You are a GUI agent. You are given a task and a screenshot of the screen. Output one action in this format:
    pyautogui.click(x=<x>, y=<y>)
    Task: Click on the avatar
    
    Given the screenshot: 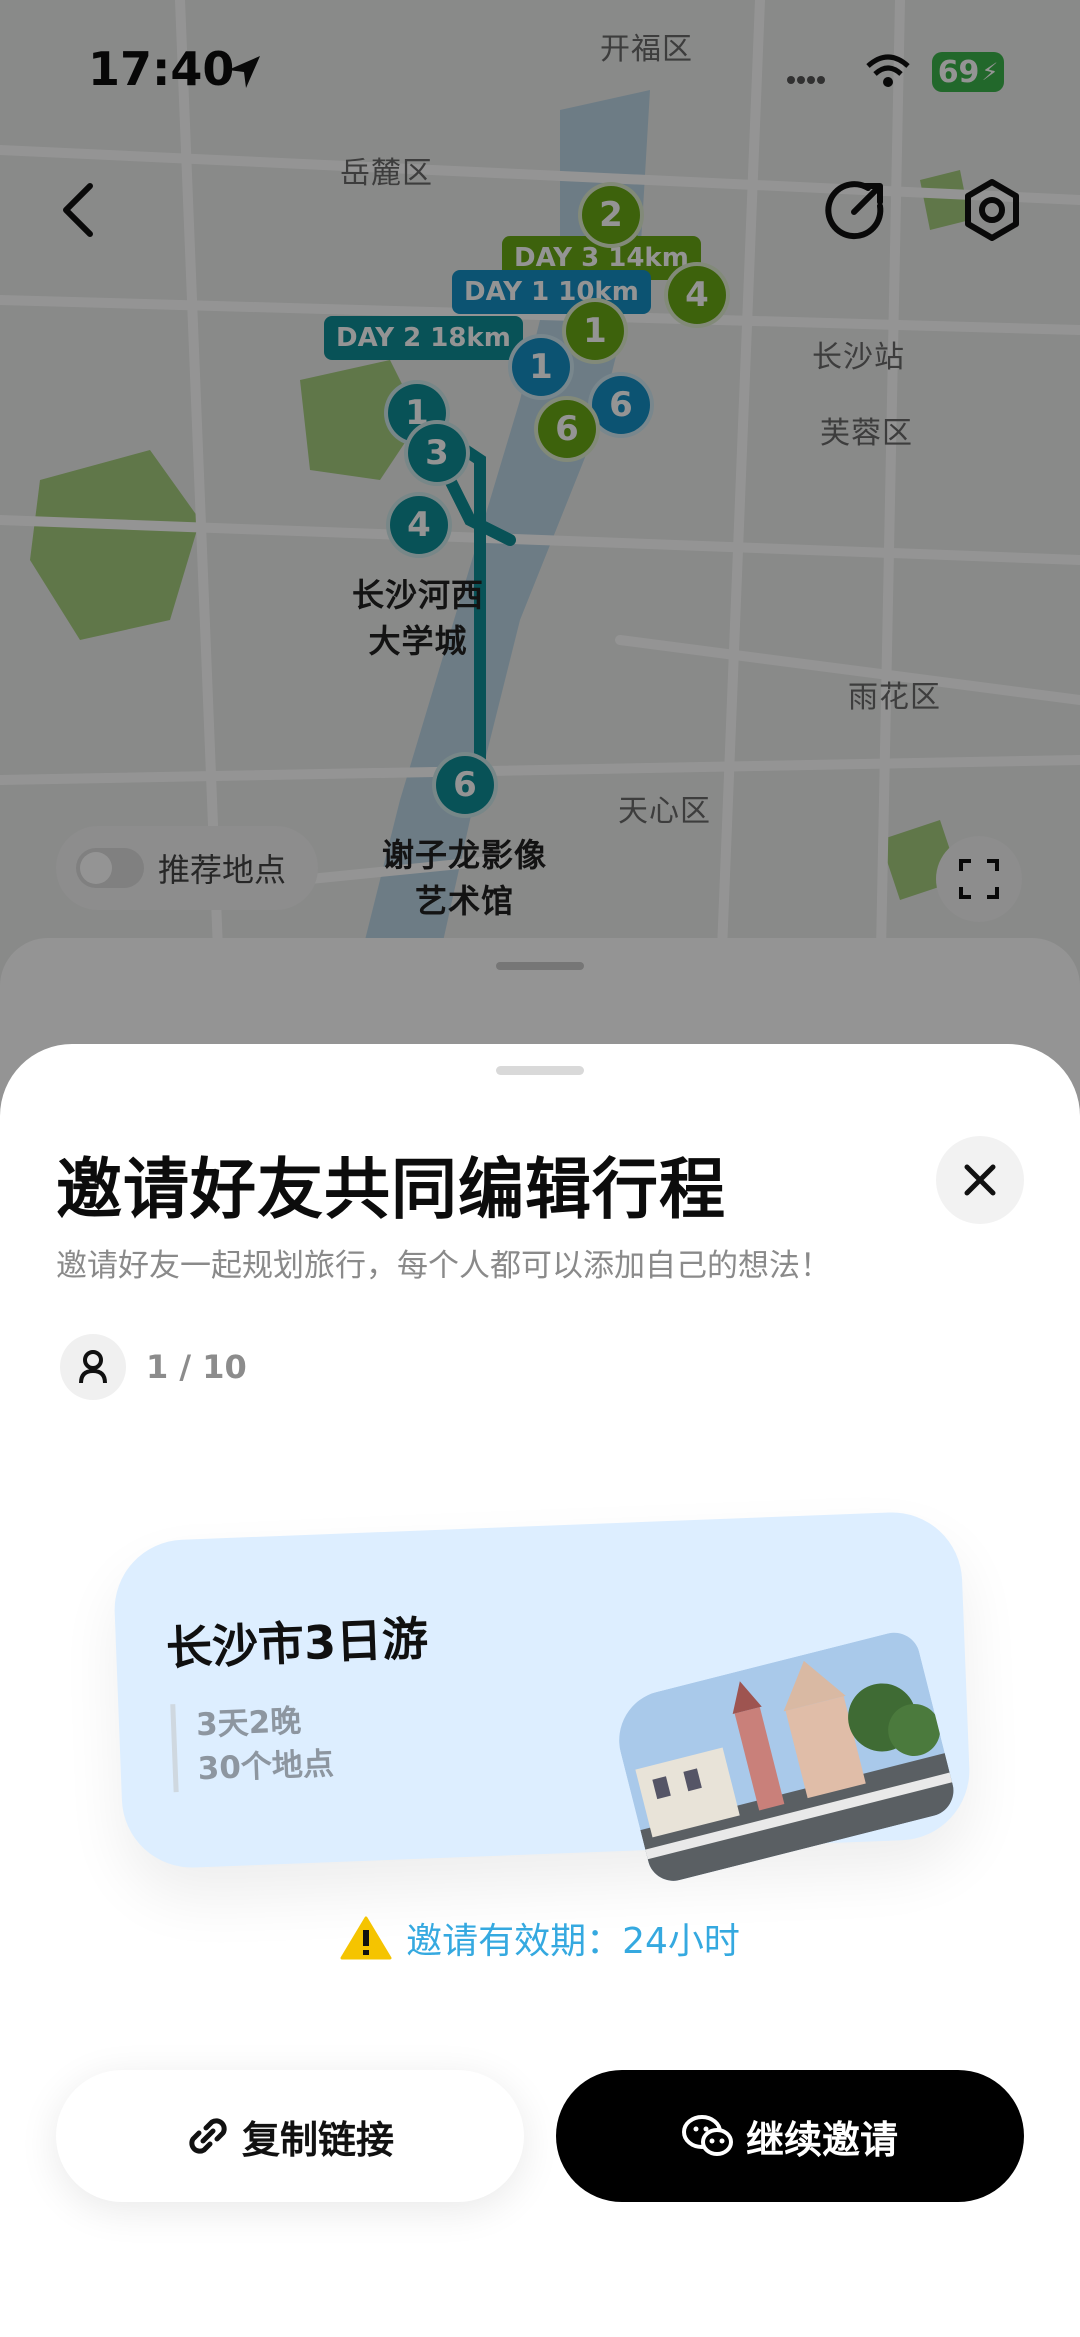 What is the action you would take?
    pyautogui.click(x=93, y=1367)
    